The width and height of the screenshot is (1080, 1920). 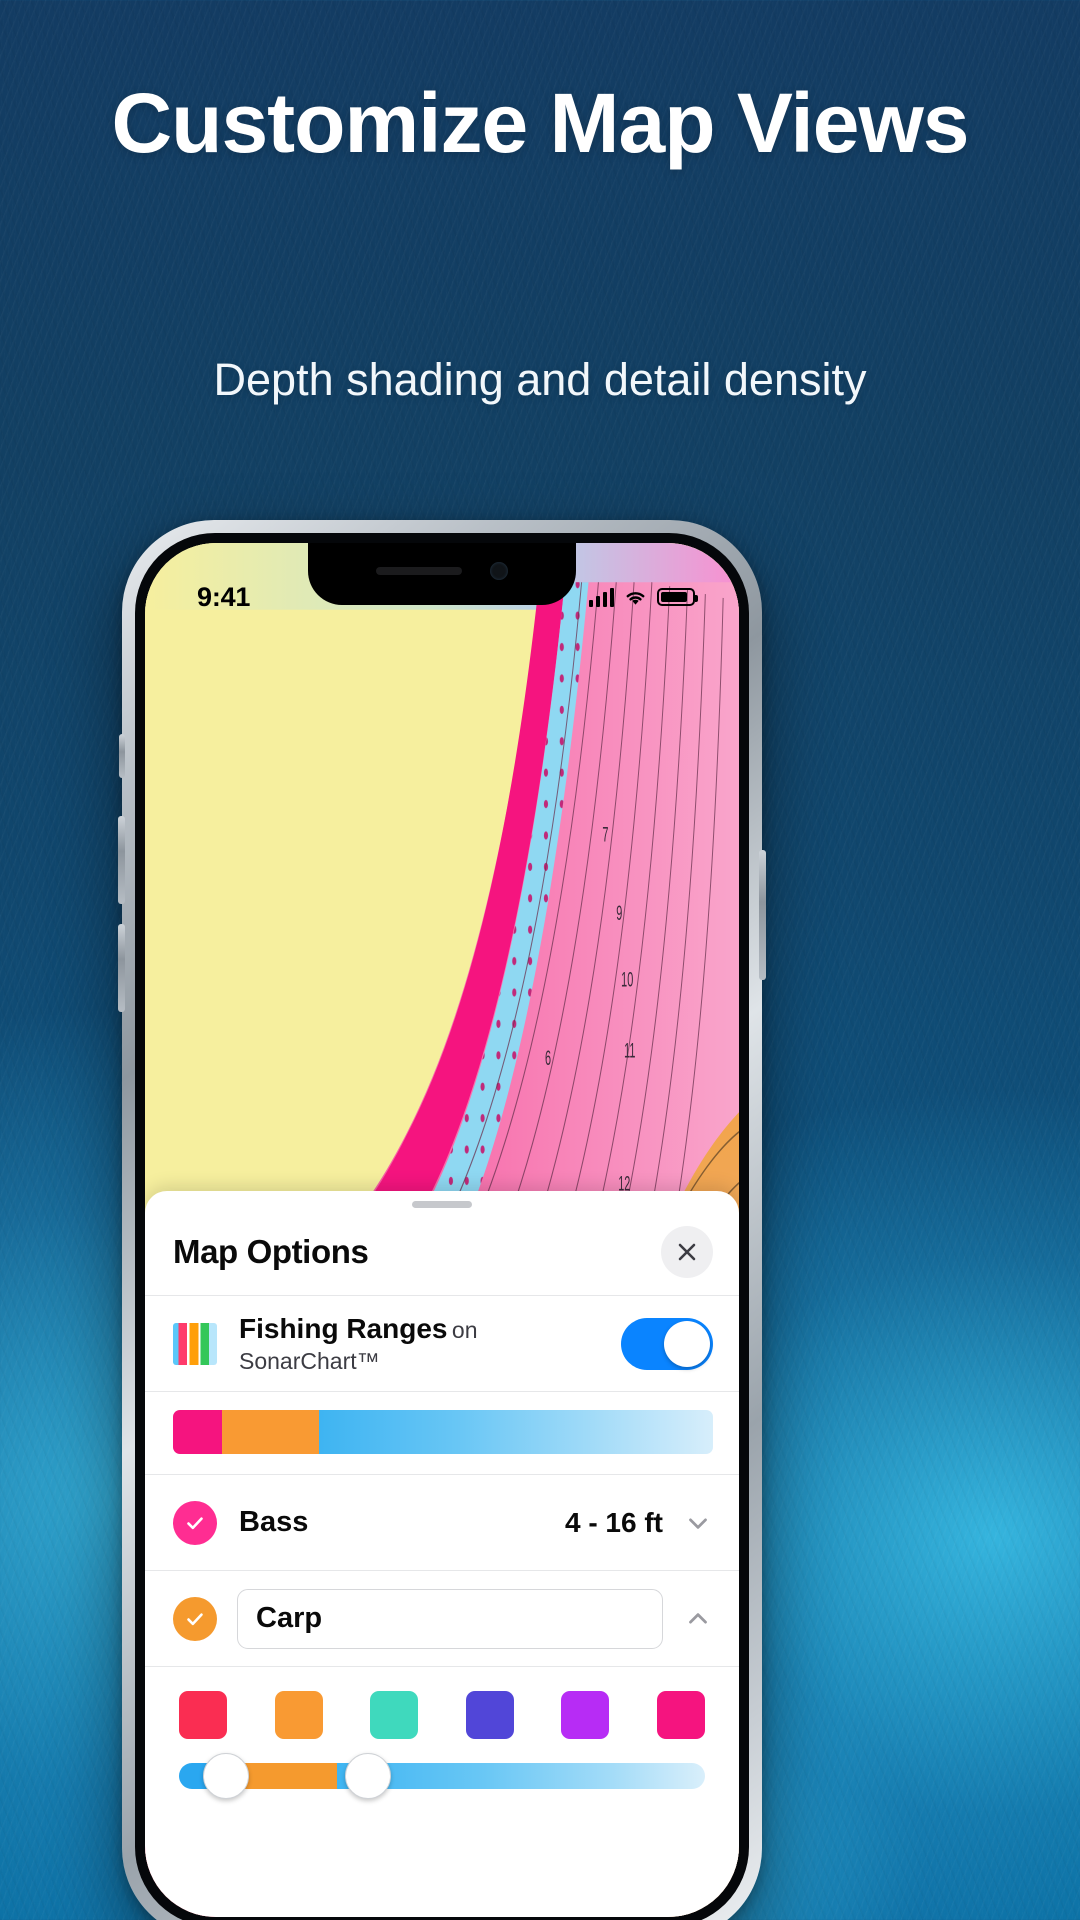 I want to click on fishing-ranges-texts: Fishing Ranges on SonarChart™, so click(x=430, y=1344).